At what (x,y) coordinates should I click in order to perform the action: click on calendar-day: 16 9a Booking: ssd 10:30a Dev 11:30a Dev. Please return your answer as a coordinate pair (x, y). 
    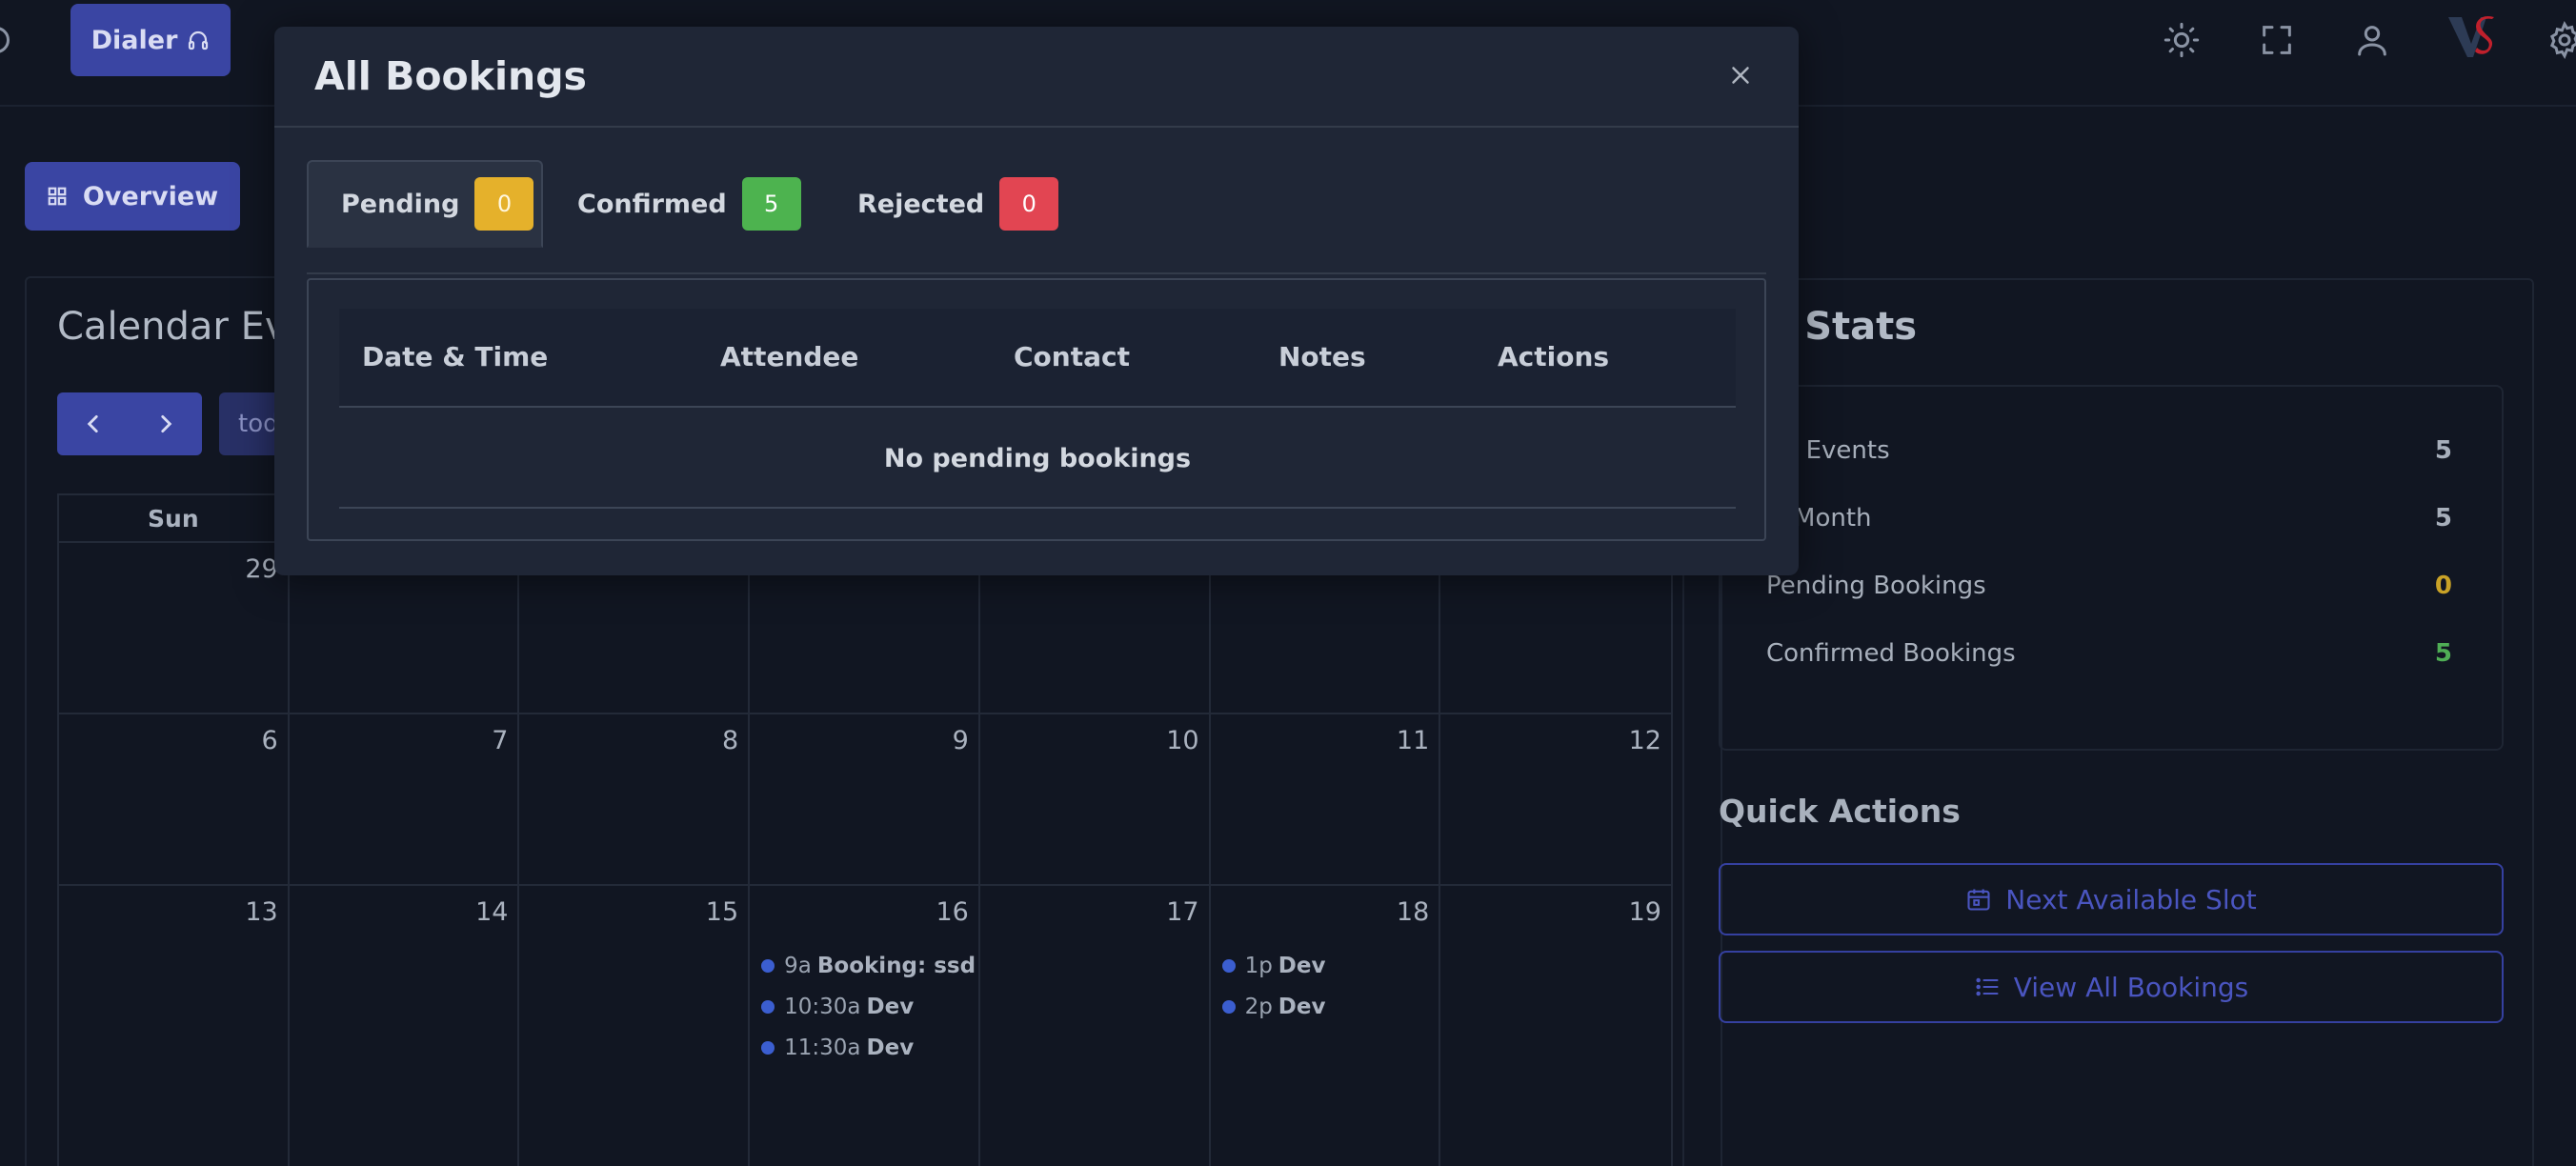
    Looking at the image, I should click on (865, 1026).